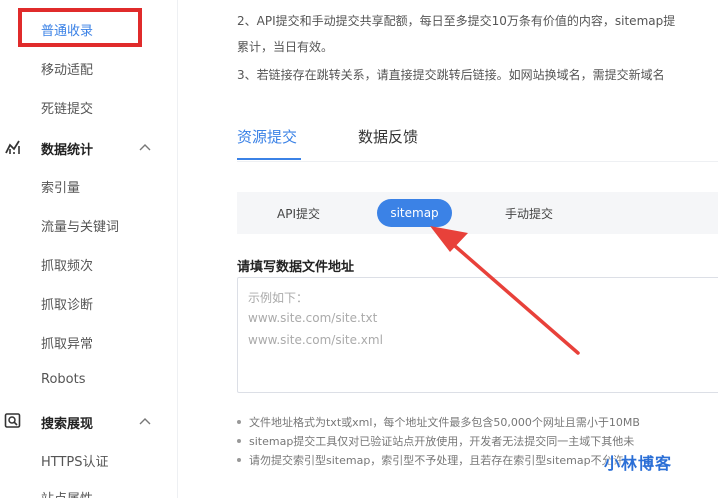 This screenshot has height=498, width=718. What do you see at coordinates (67, 264) in the screenshot?
I see `sidebar-item-crawl-frequency: 抓取频次` at bounding box center [67, 264].